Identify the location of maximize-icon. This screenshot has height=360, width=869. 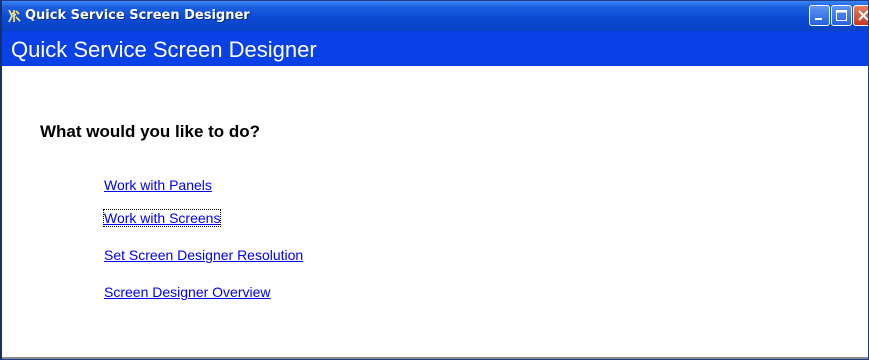
(841, 15).